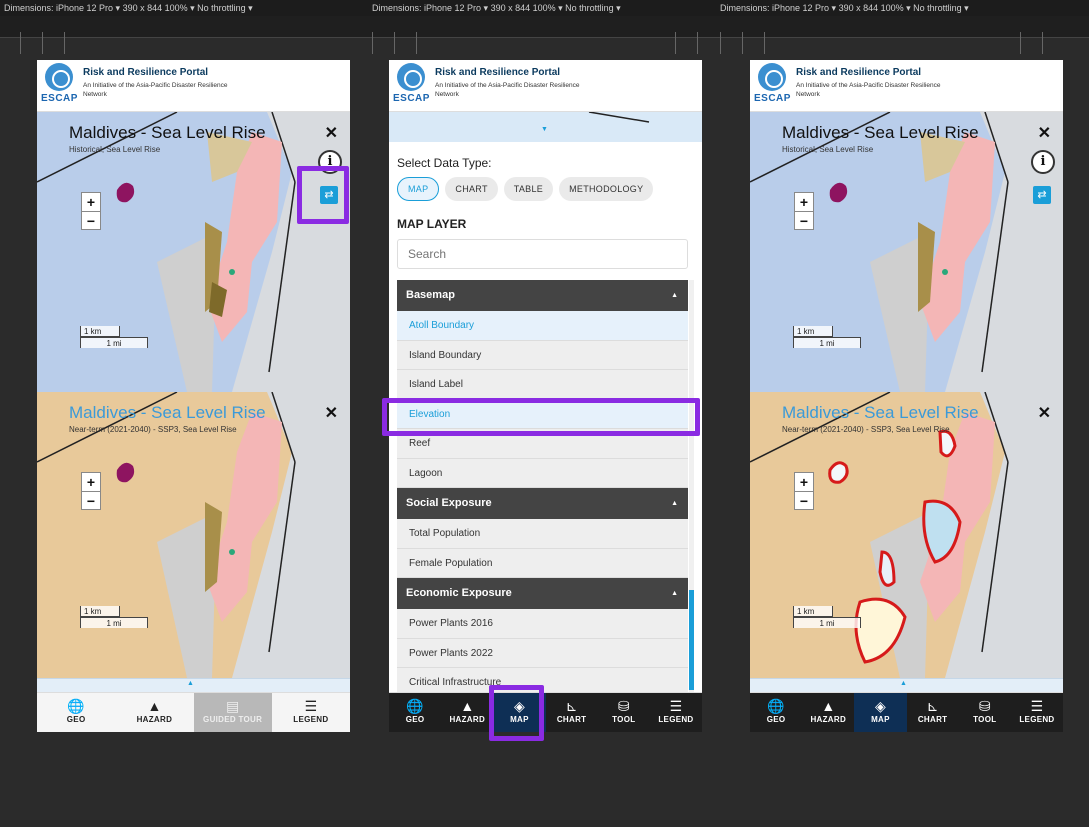 The height and width of the screenshot is (827, 1089). I want to click on layer-item: Female Population, so click(542, 563).